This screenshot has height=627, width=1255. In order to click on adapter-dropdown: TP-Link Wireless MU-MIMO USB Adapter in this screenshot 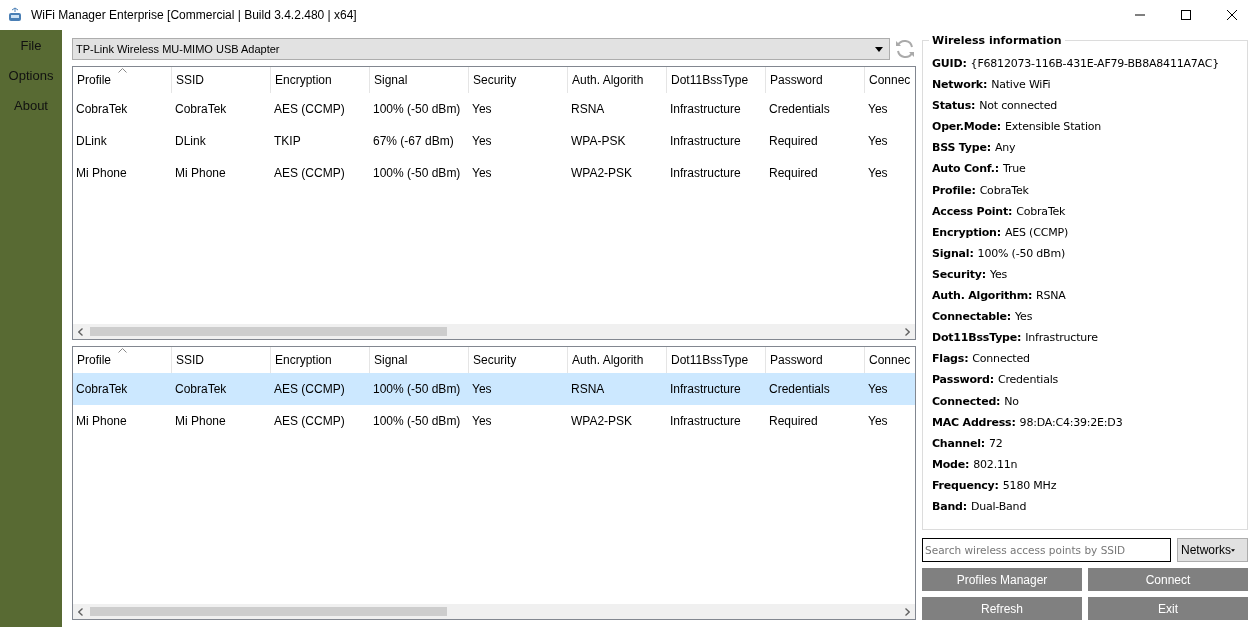, I will do `click(481, 49)`.